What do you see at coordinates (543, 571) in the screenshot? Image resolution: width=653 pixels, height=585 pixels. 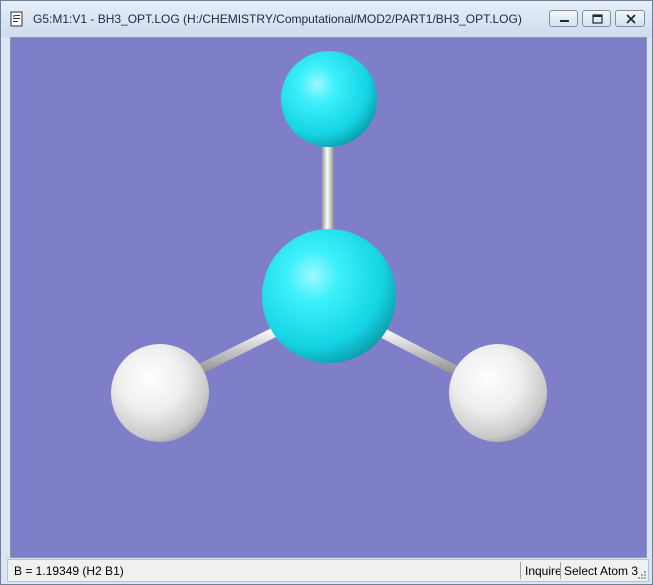 I see `mode-indicator: Inquire` at bounding box center [543, 571].